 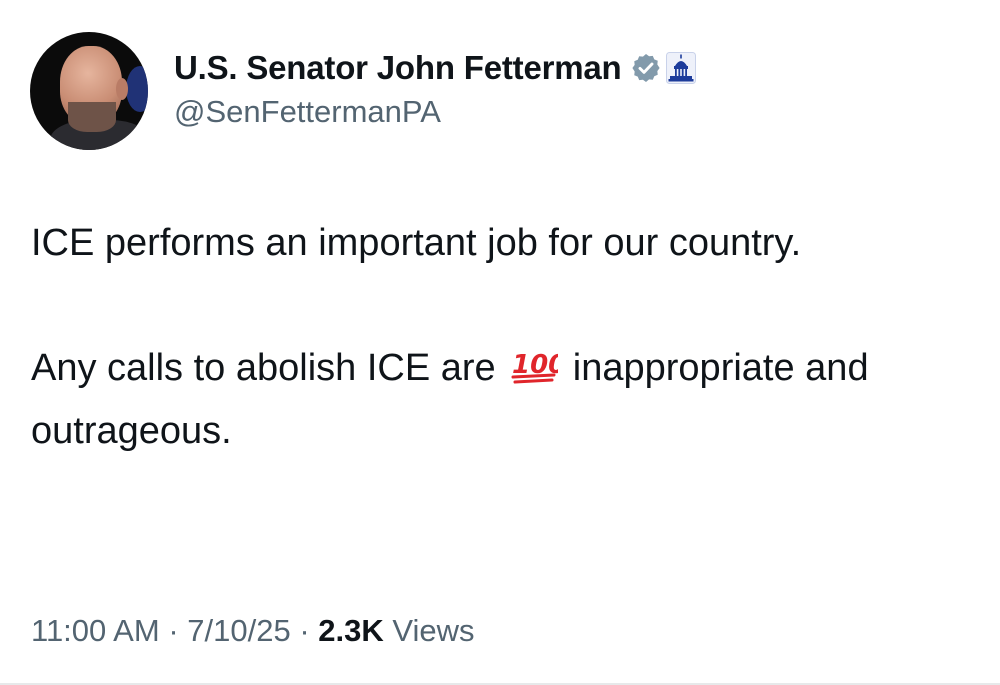 I want to click on hundred-points-emoji-icon: 100, so click(x=538, y=363).